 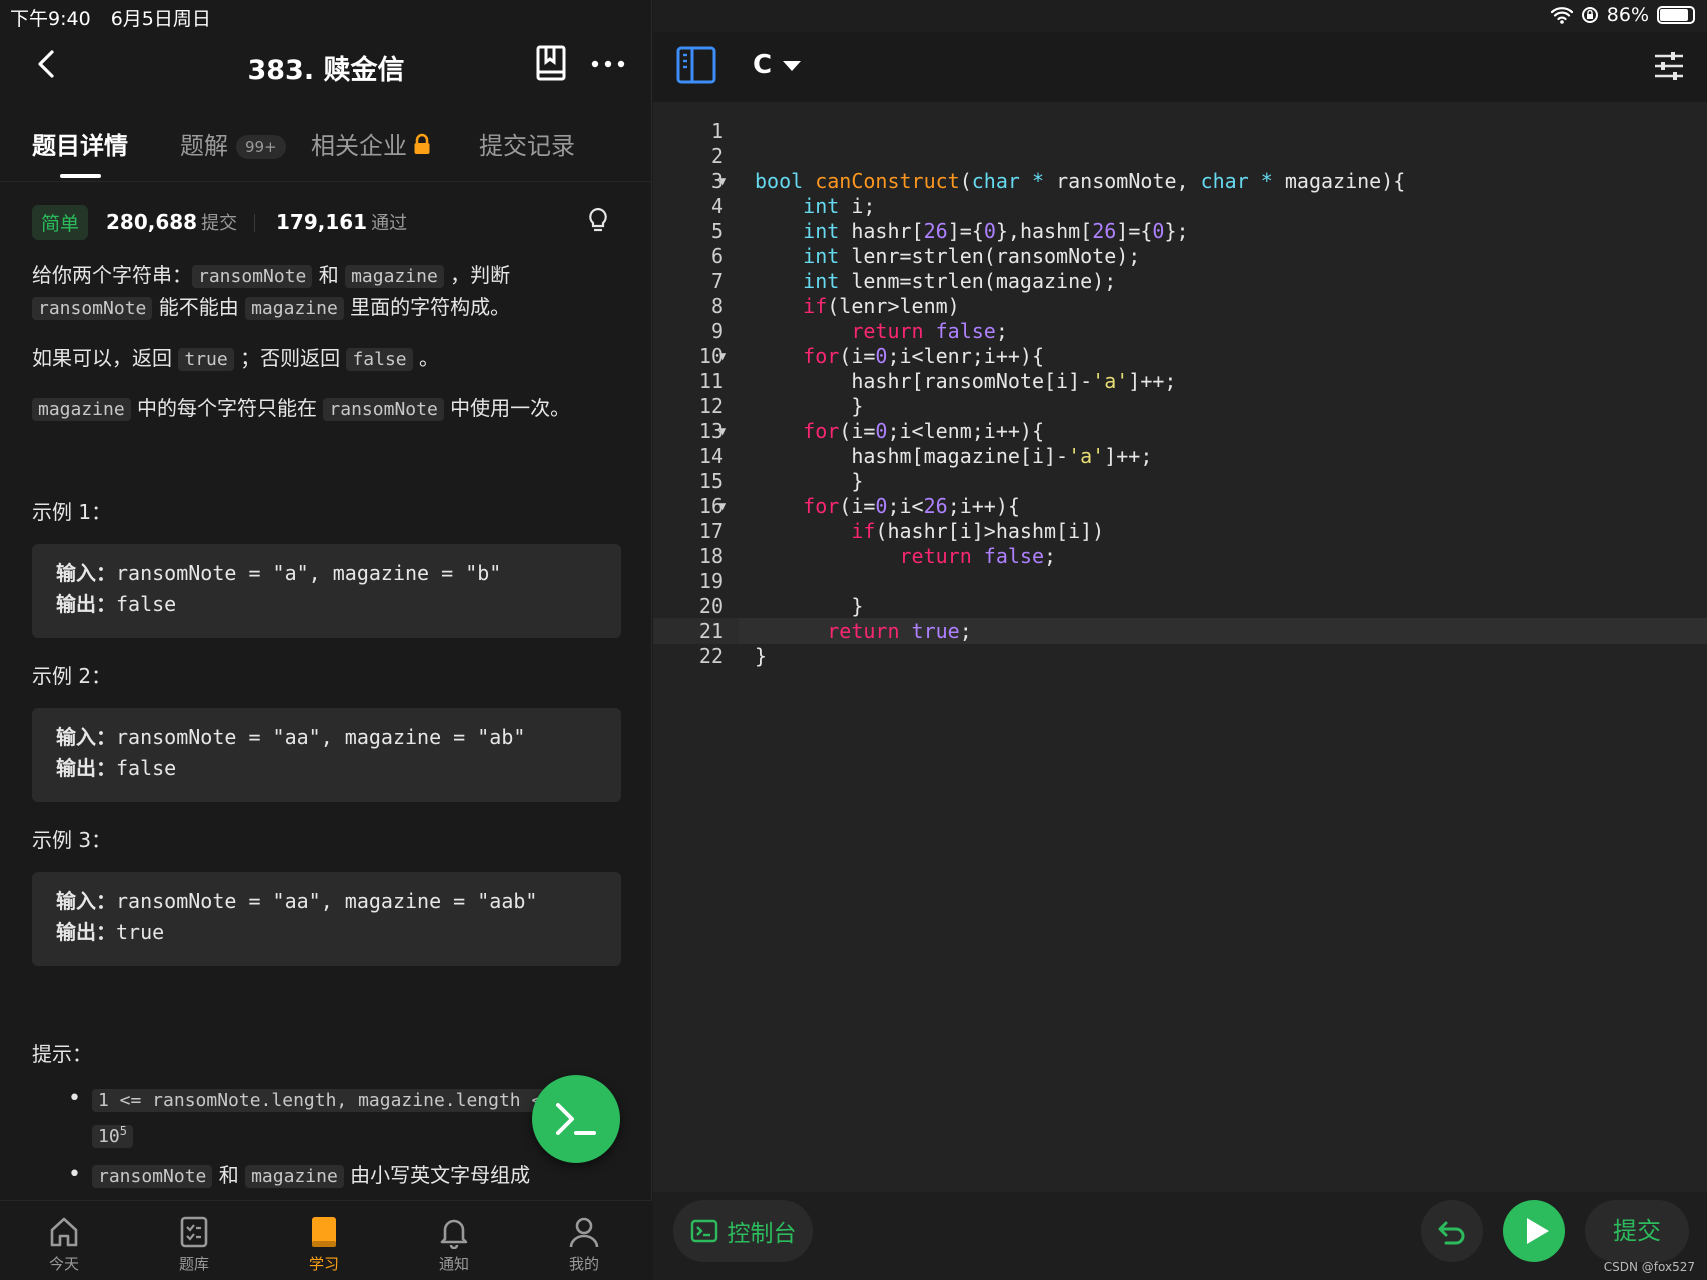 I want to click on battery-fill, so click(x=1674, y=15).